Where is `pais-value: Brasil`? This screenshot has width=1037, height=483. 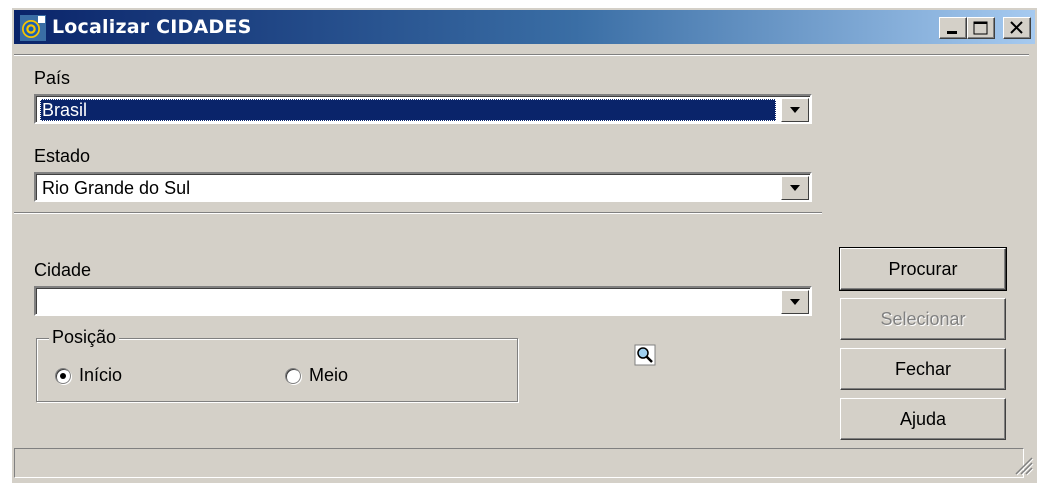 pais-value: Brasil is located at coordinates (408, 110).